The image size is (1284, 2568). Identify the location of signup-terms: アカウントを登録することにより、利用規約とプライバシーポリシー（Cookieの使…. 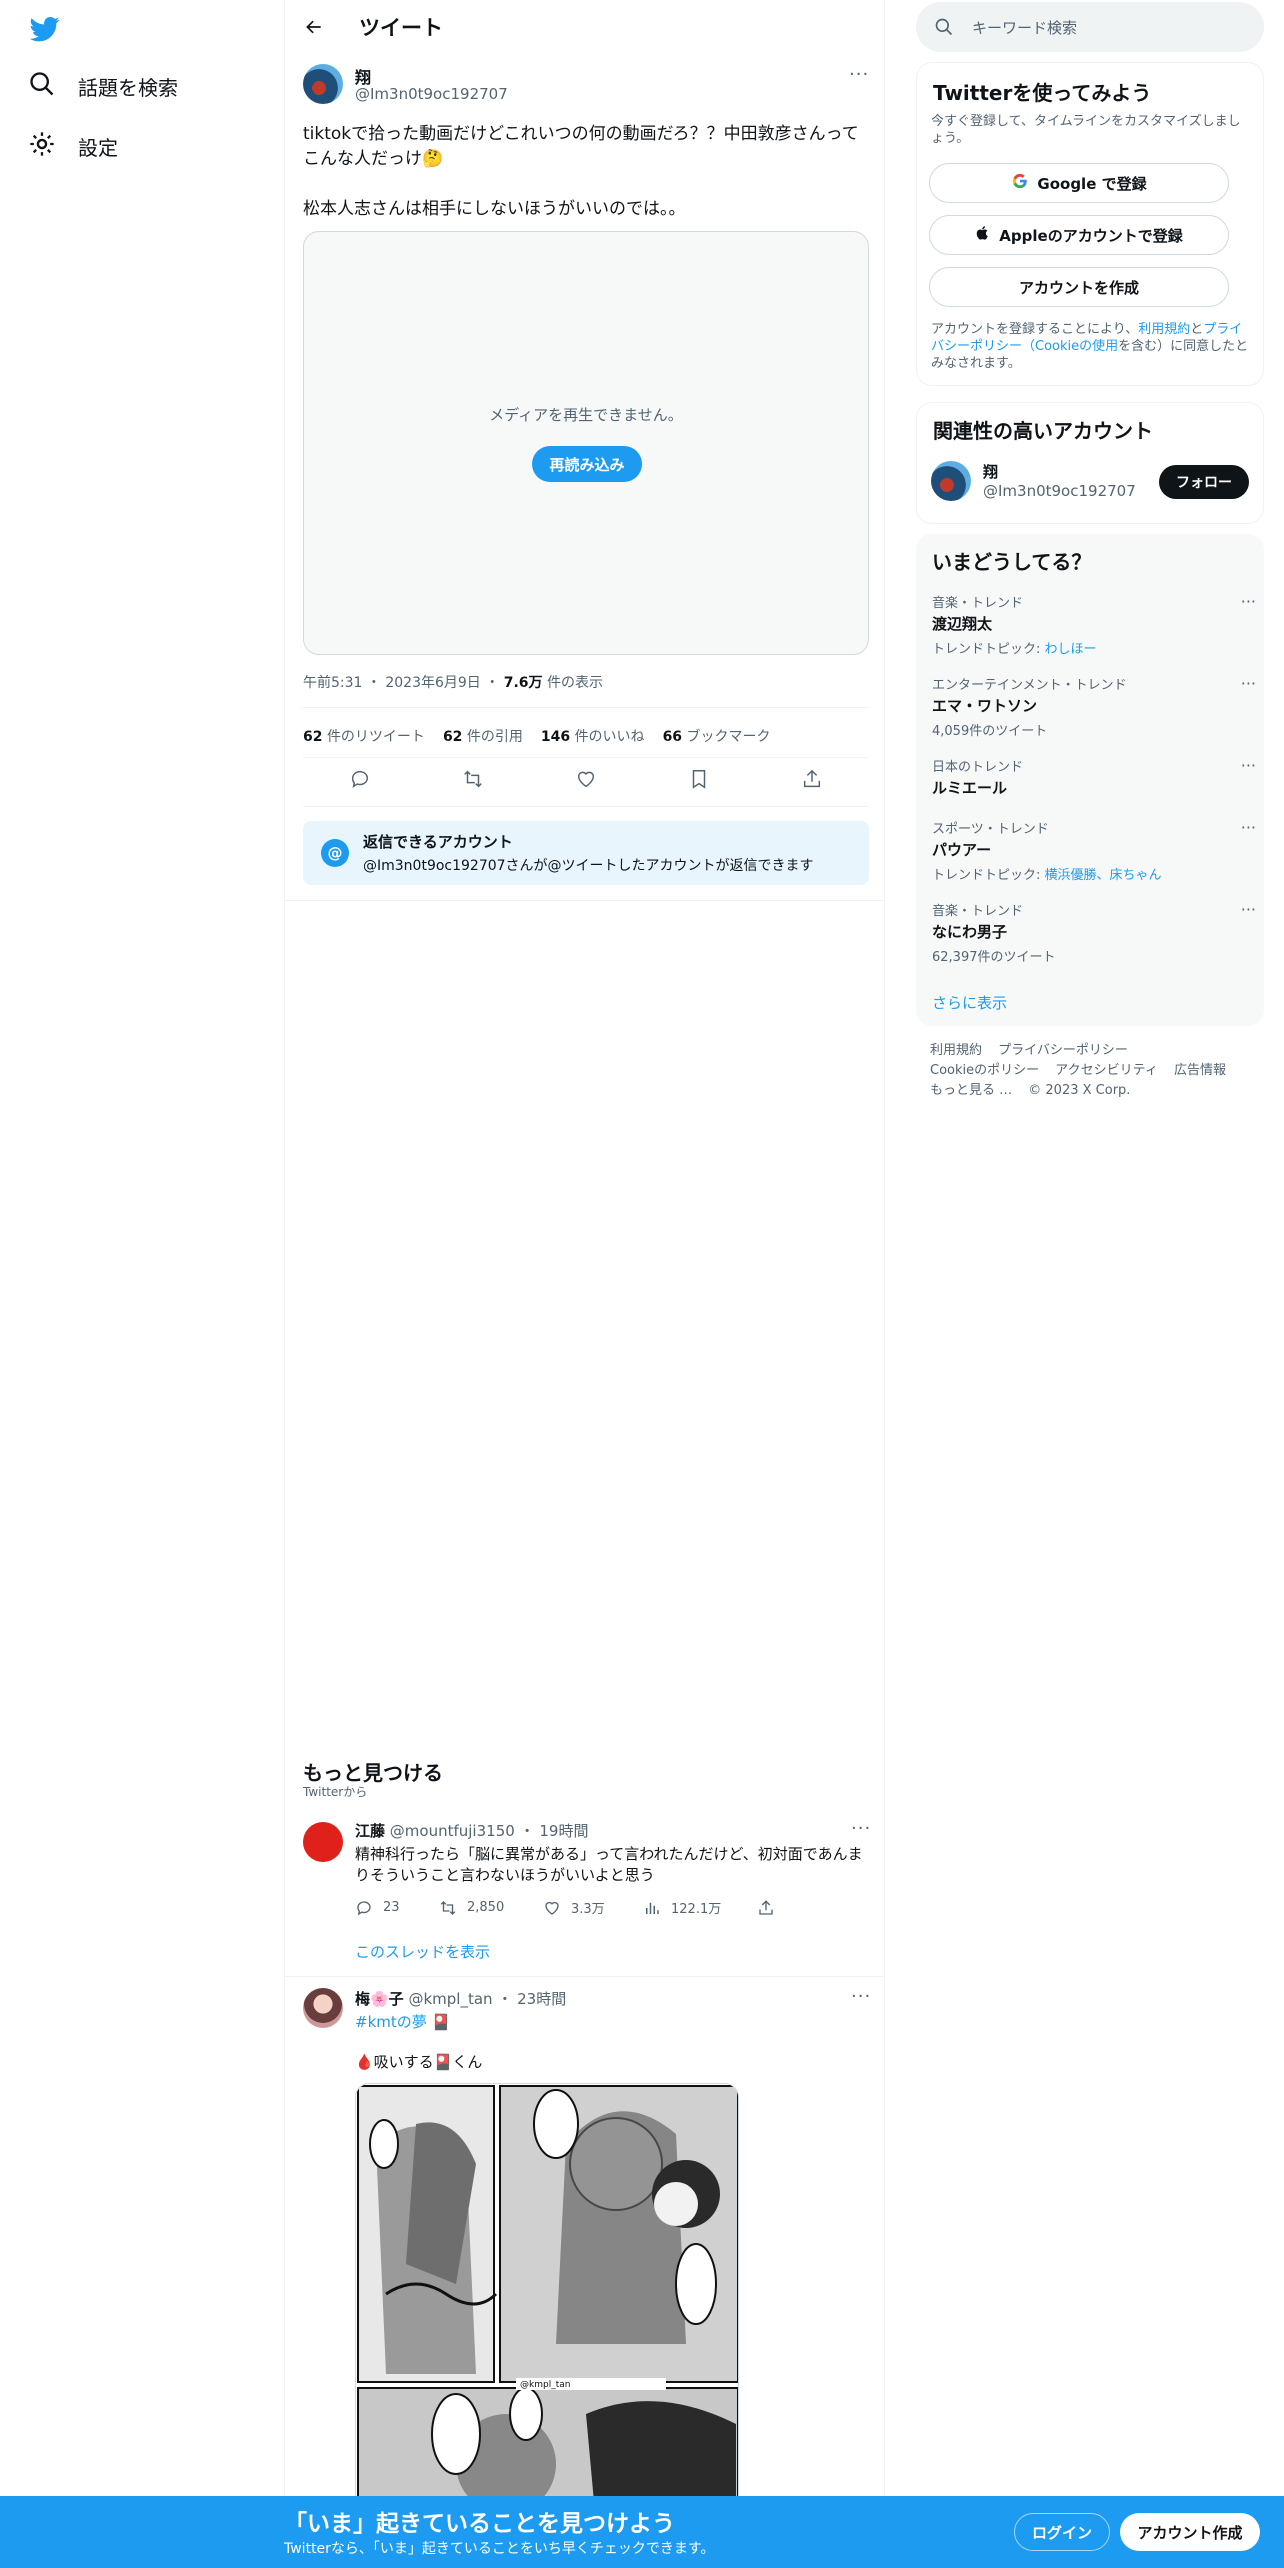
(1090, 346).